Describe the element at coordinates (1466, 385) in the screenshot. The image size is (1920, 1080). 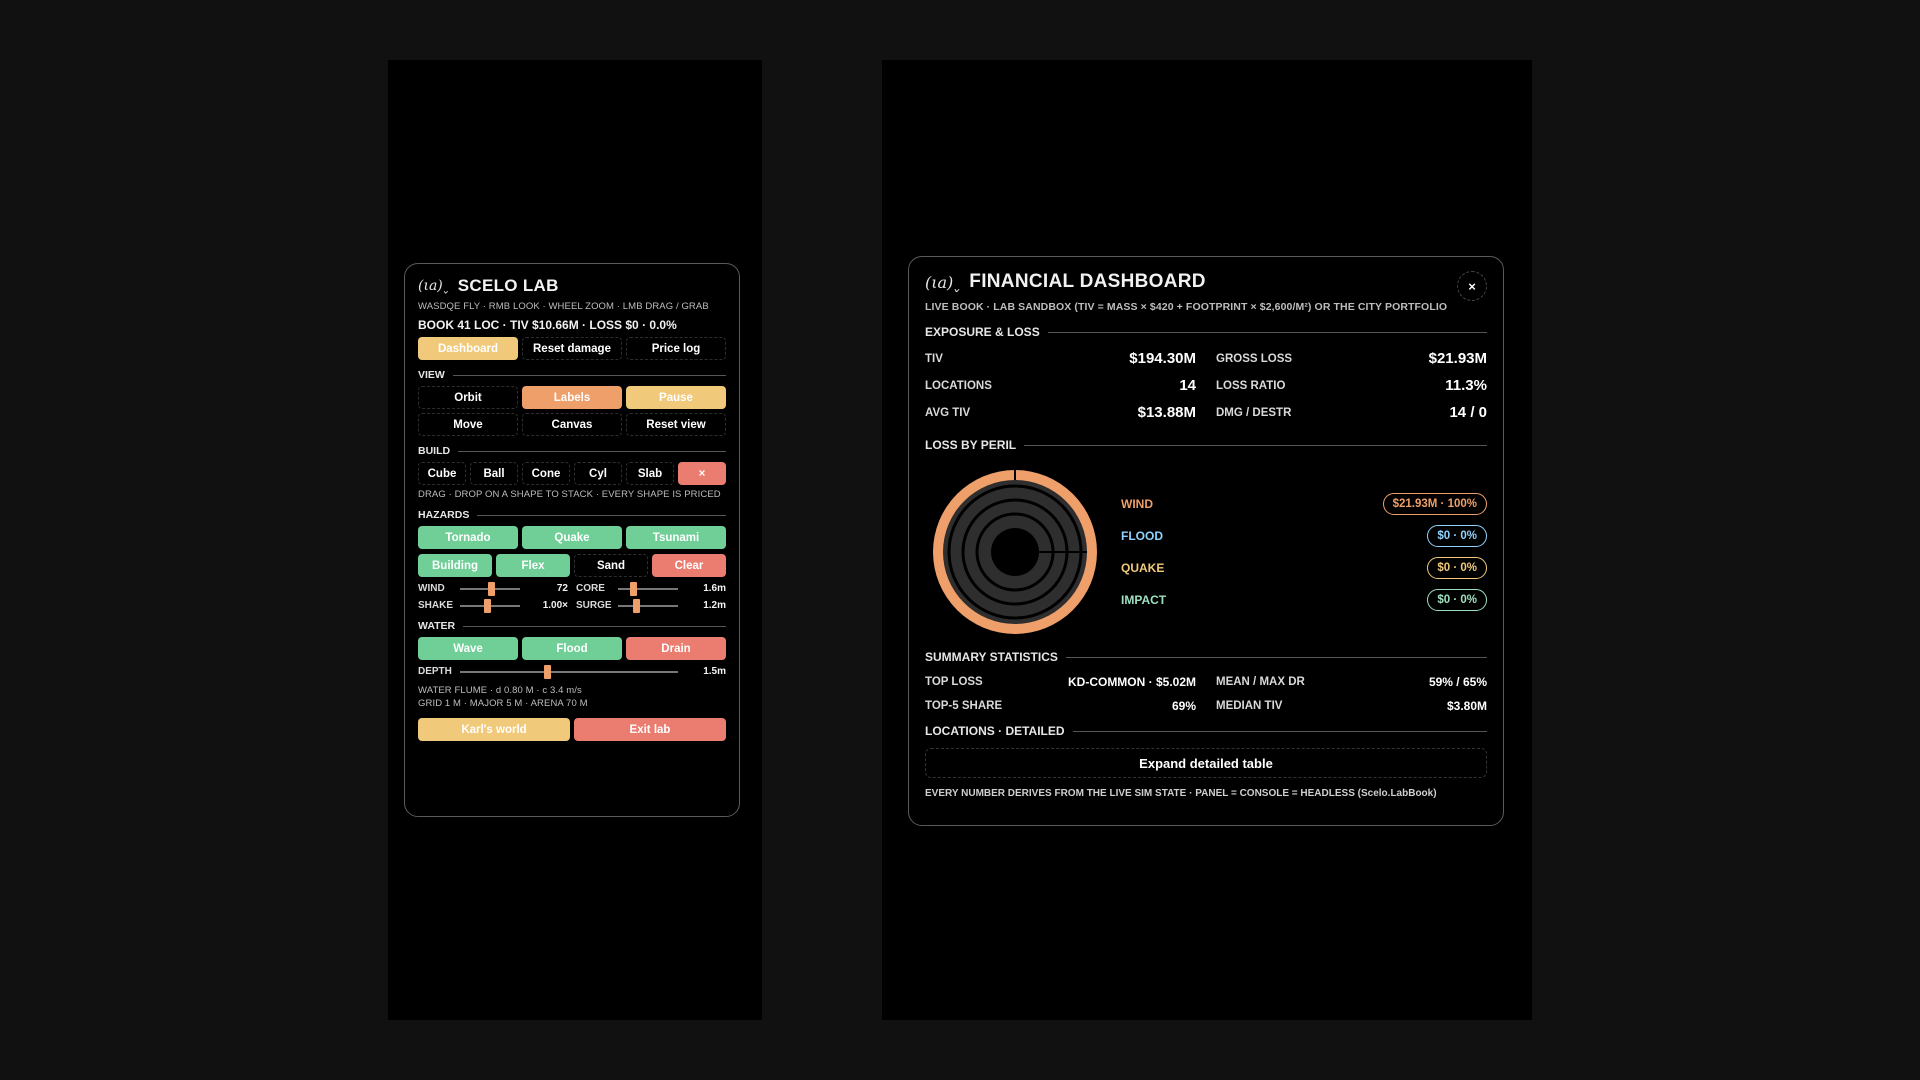
I see `stat-value: 11.3%` at that location.